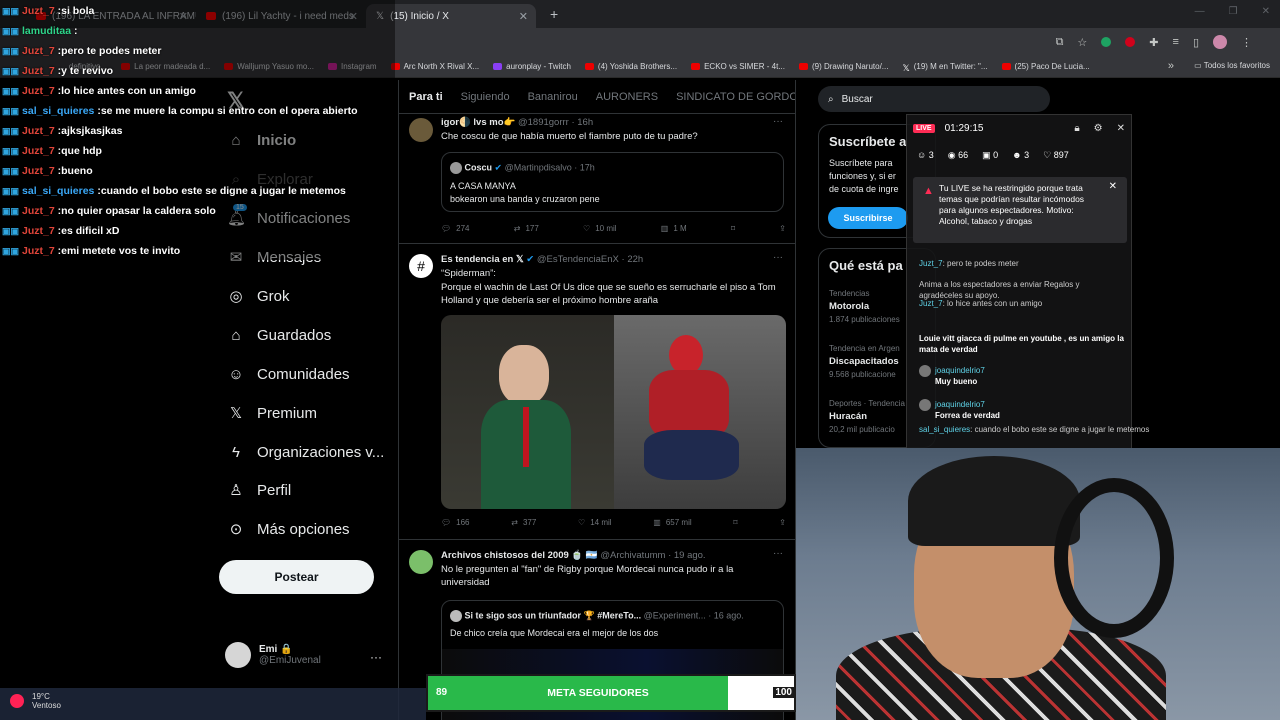 The image size is (1280, 720). What do you see at coordinates (1266, 11) in the screenshot?
I see `close-window-icon: ✕` at bounding box center [1266, 11].